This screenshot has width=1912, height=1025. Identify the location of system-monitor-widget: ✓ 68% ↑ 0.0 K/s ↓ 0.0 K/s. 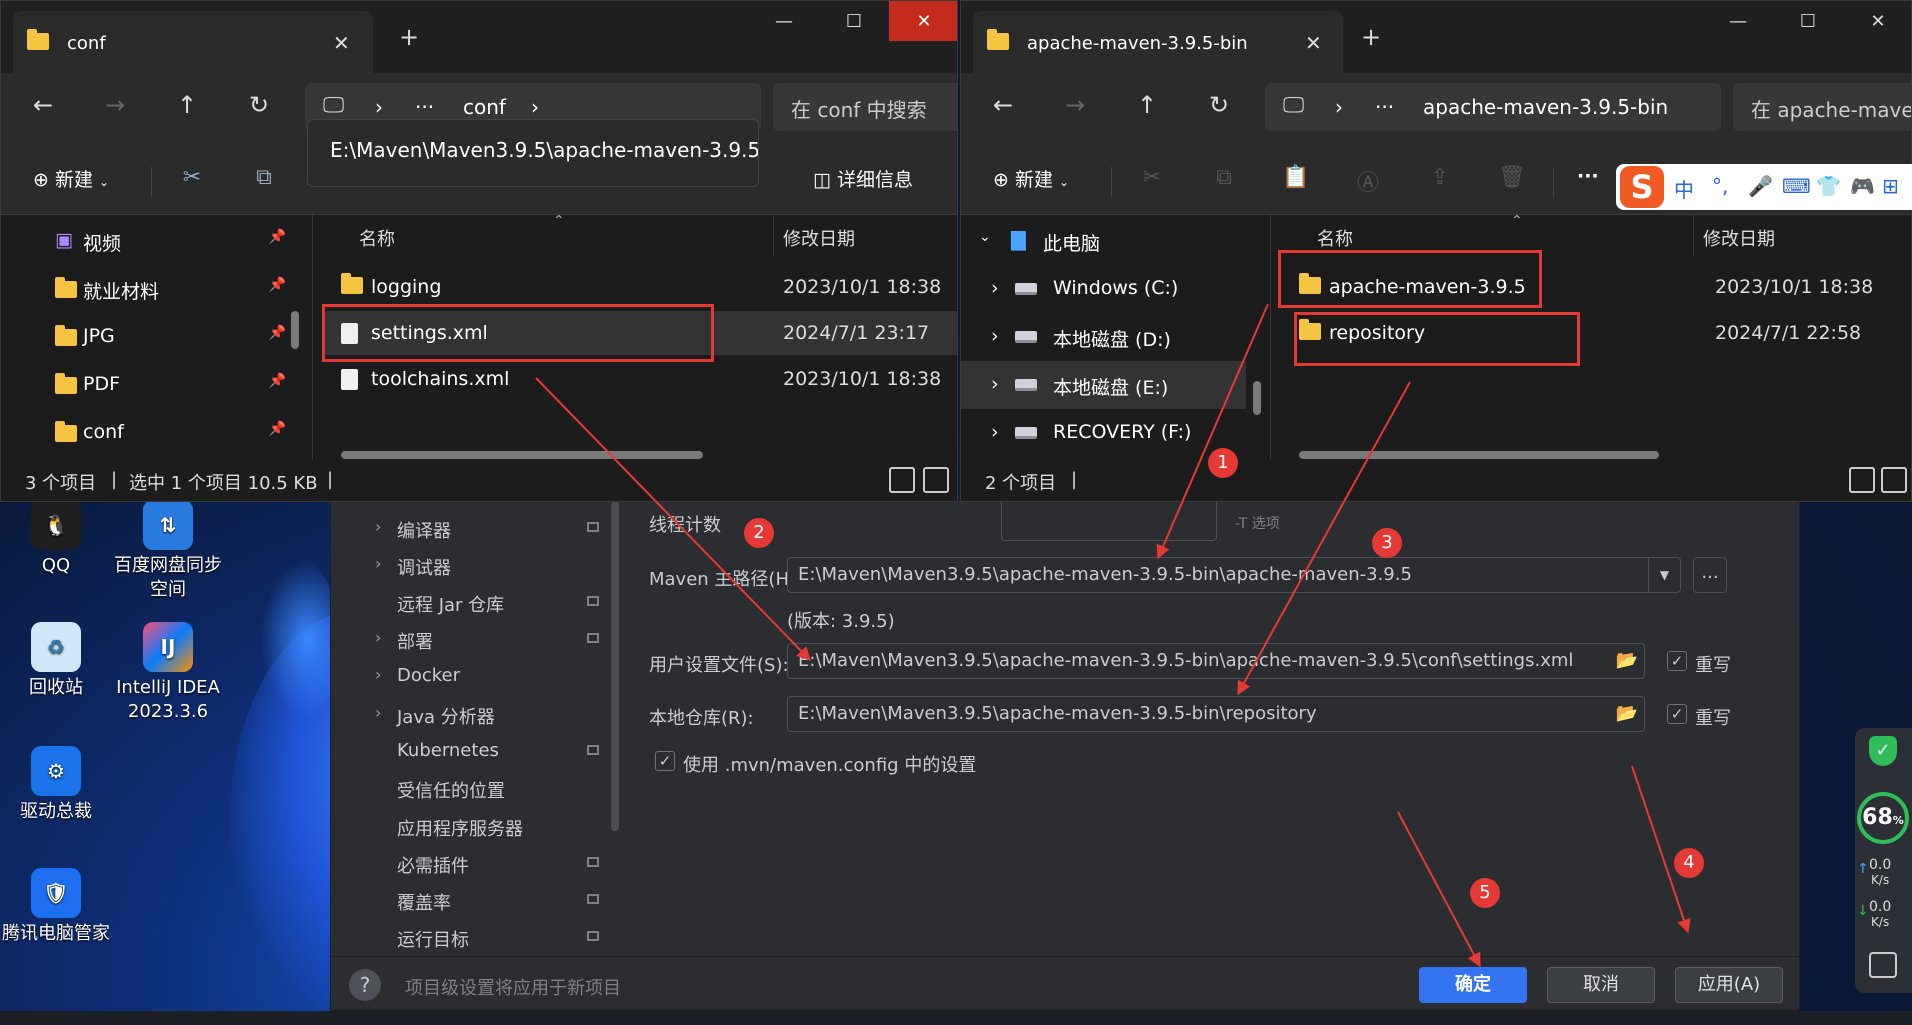
(1883, 860).